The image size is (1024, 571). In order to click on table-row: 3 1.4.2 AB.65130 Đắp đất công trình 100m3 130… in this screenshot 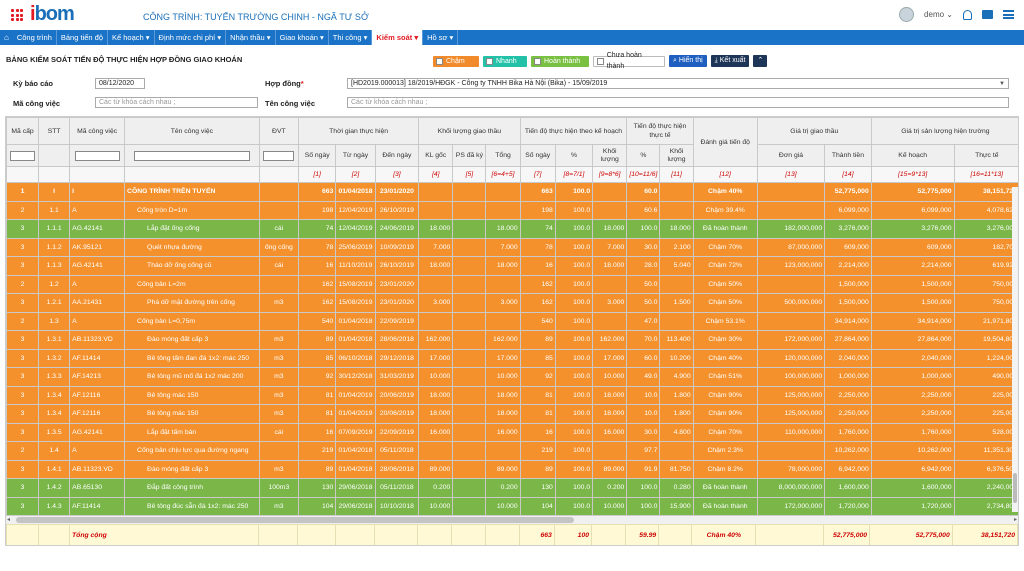, I will do `click(512, 488)`.